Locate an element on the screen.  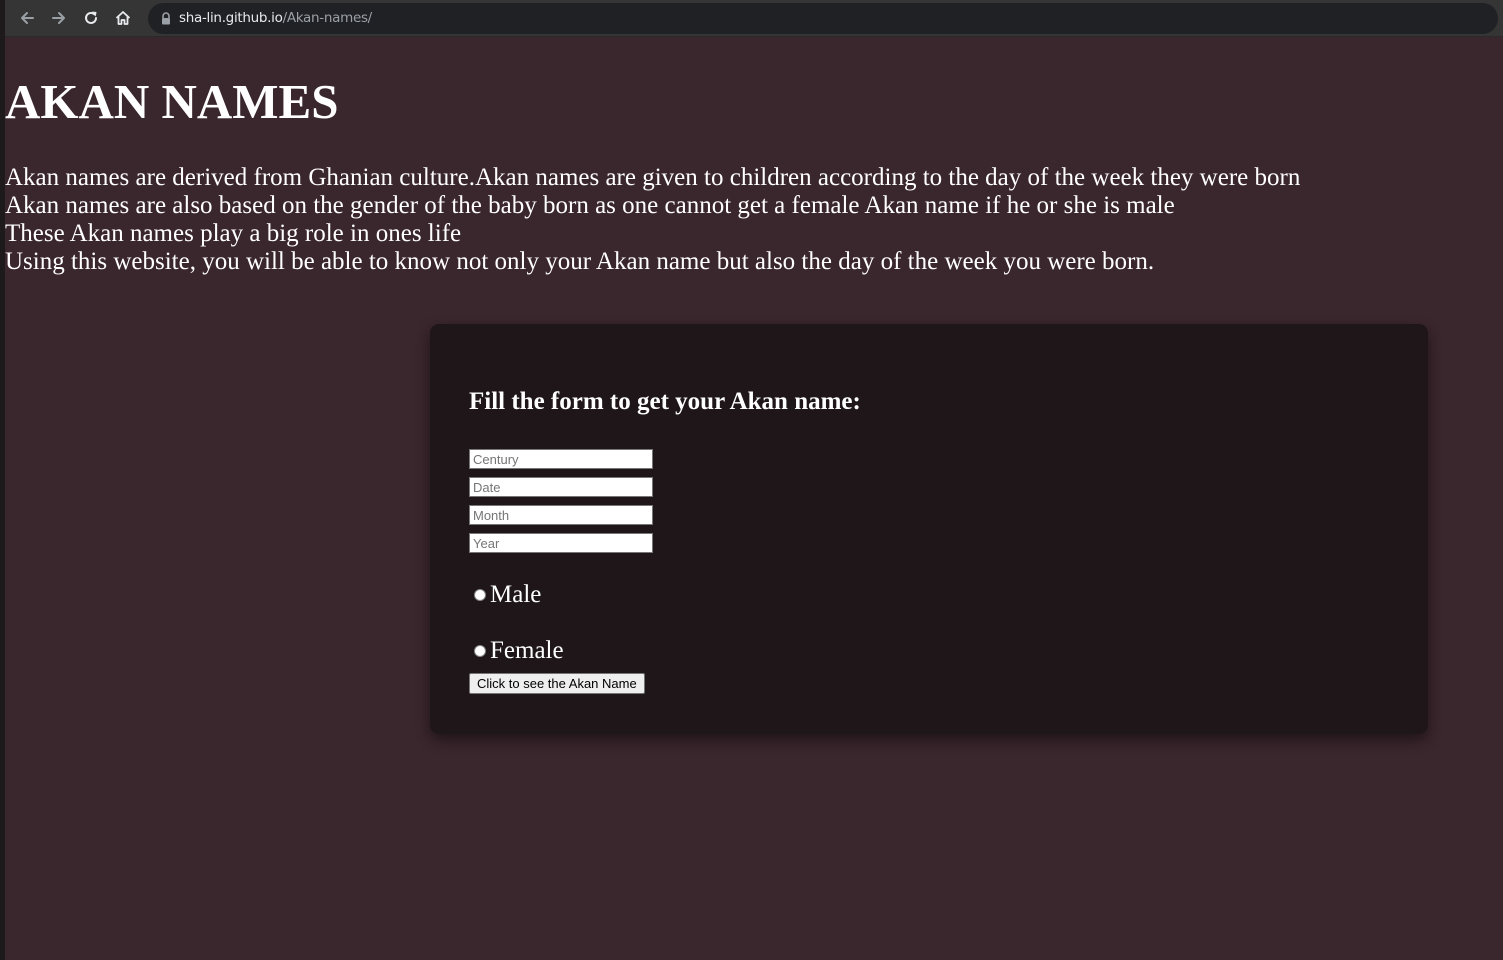
home-button is located at coordinates (123, 18).